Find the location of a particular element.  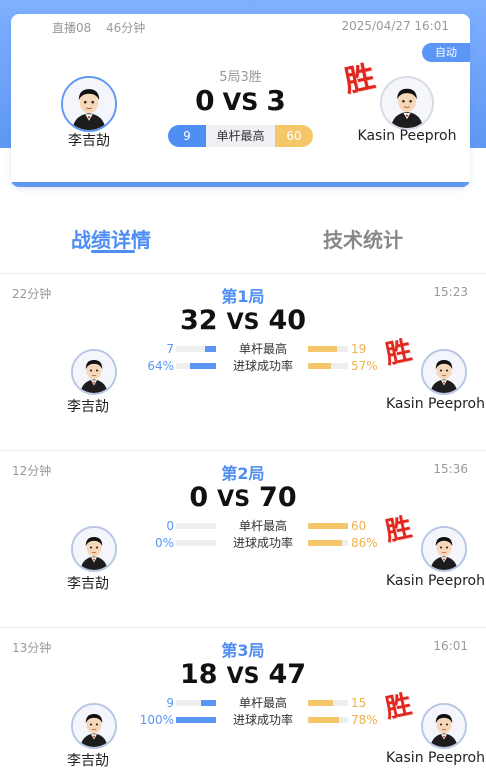

frame-title: 第3局 is located at coordinates (243, 650).